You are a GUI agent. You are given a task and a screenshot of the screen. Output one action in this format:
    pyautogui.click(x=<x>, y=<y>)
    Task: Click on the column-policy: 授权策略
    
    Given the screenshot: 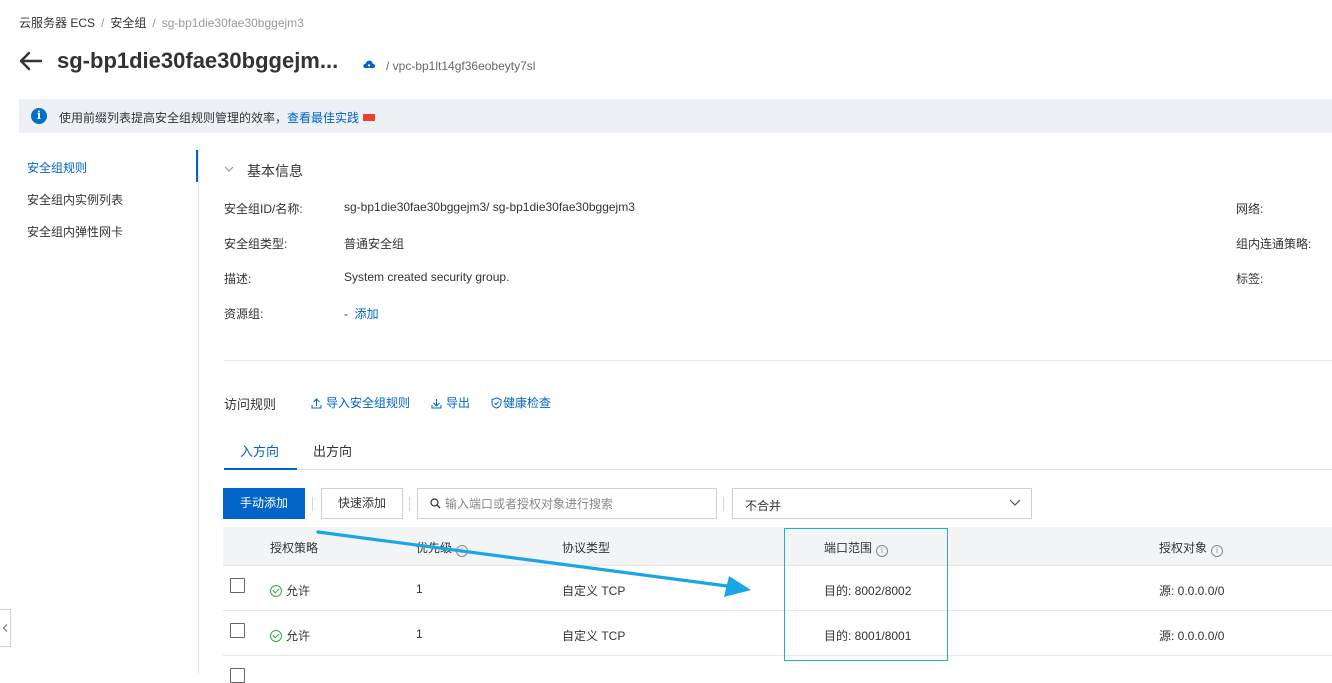 What is the action you would take?
    pyautogui.click(x=294, y=548)
    